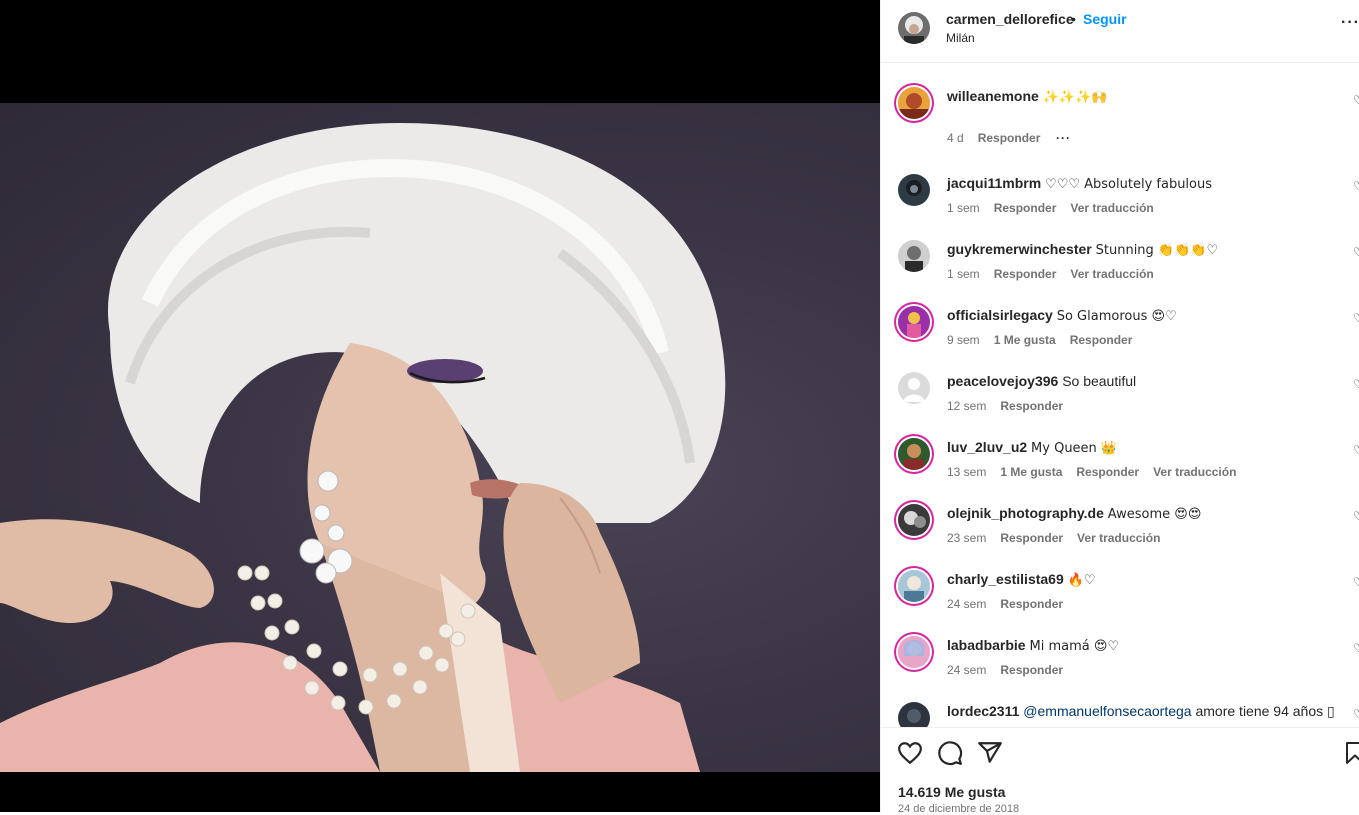  I want to click on follow-button: Seguir, so click(1105, 19).